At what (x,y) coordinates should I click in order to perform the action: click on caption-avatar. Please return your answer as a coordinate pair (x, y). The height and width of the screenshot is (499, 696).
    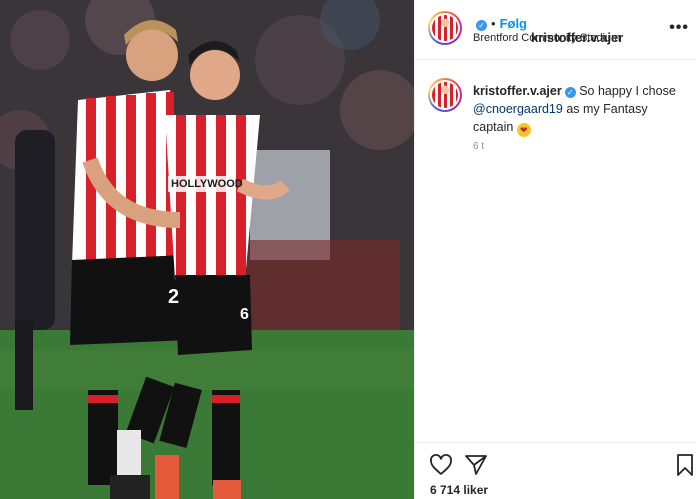
    Looking at the image, I should click on (445, 95).